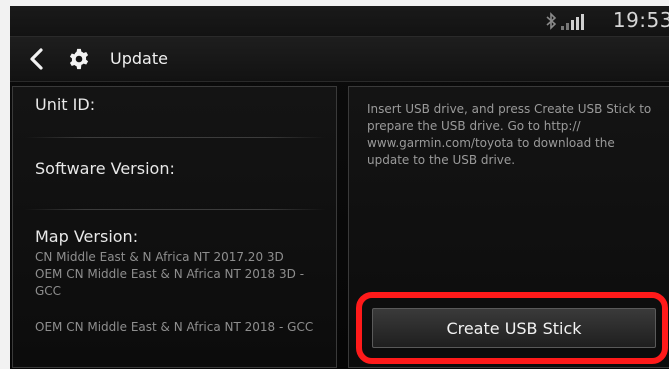 This screenshot has height=369, width=669. Describe the element at coordinates (514, 328) in the screenshot. I see `create-usb-stick-button: Create USB Stick` at that location.